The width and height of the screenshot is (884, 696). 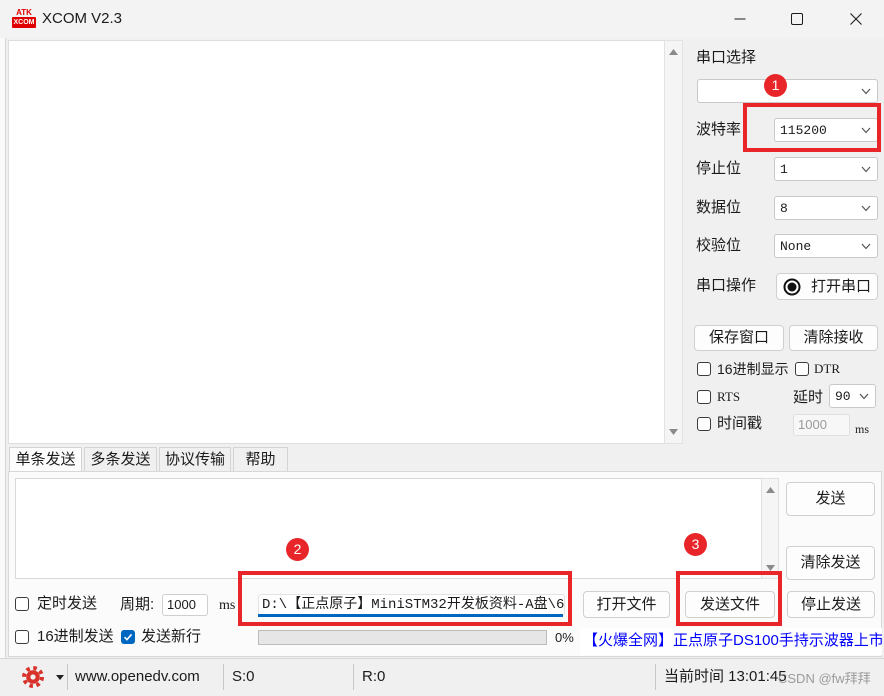 What do you see at coordinates (67, 603) in the screenshot?
I see `timed-send-label: 定时发送` at bounding box center [67, 603].